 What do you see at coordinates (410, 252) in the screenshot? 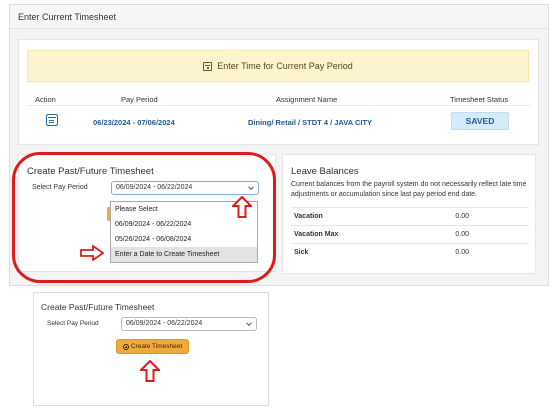
I see `table-row: Sick 0.00` at bounding box center [410, 252].